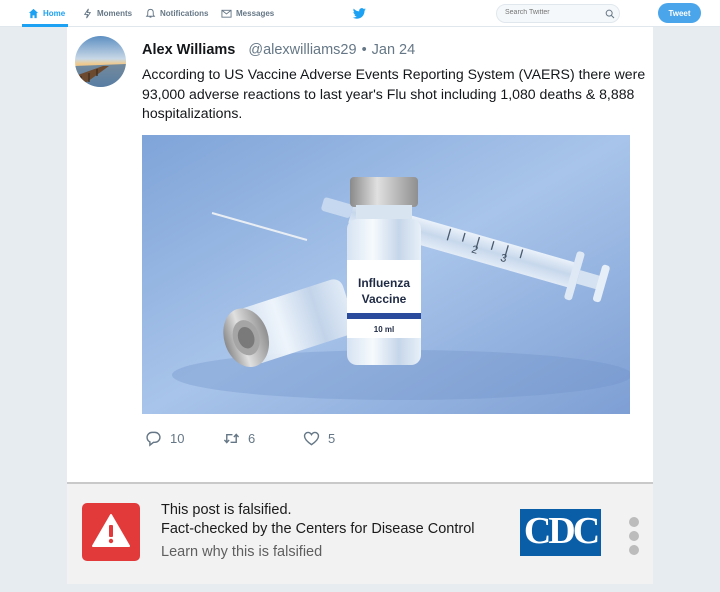 This screenshot has width=720, height=592. I want to click on nav-moments: Moments, so click(107, 13).